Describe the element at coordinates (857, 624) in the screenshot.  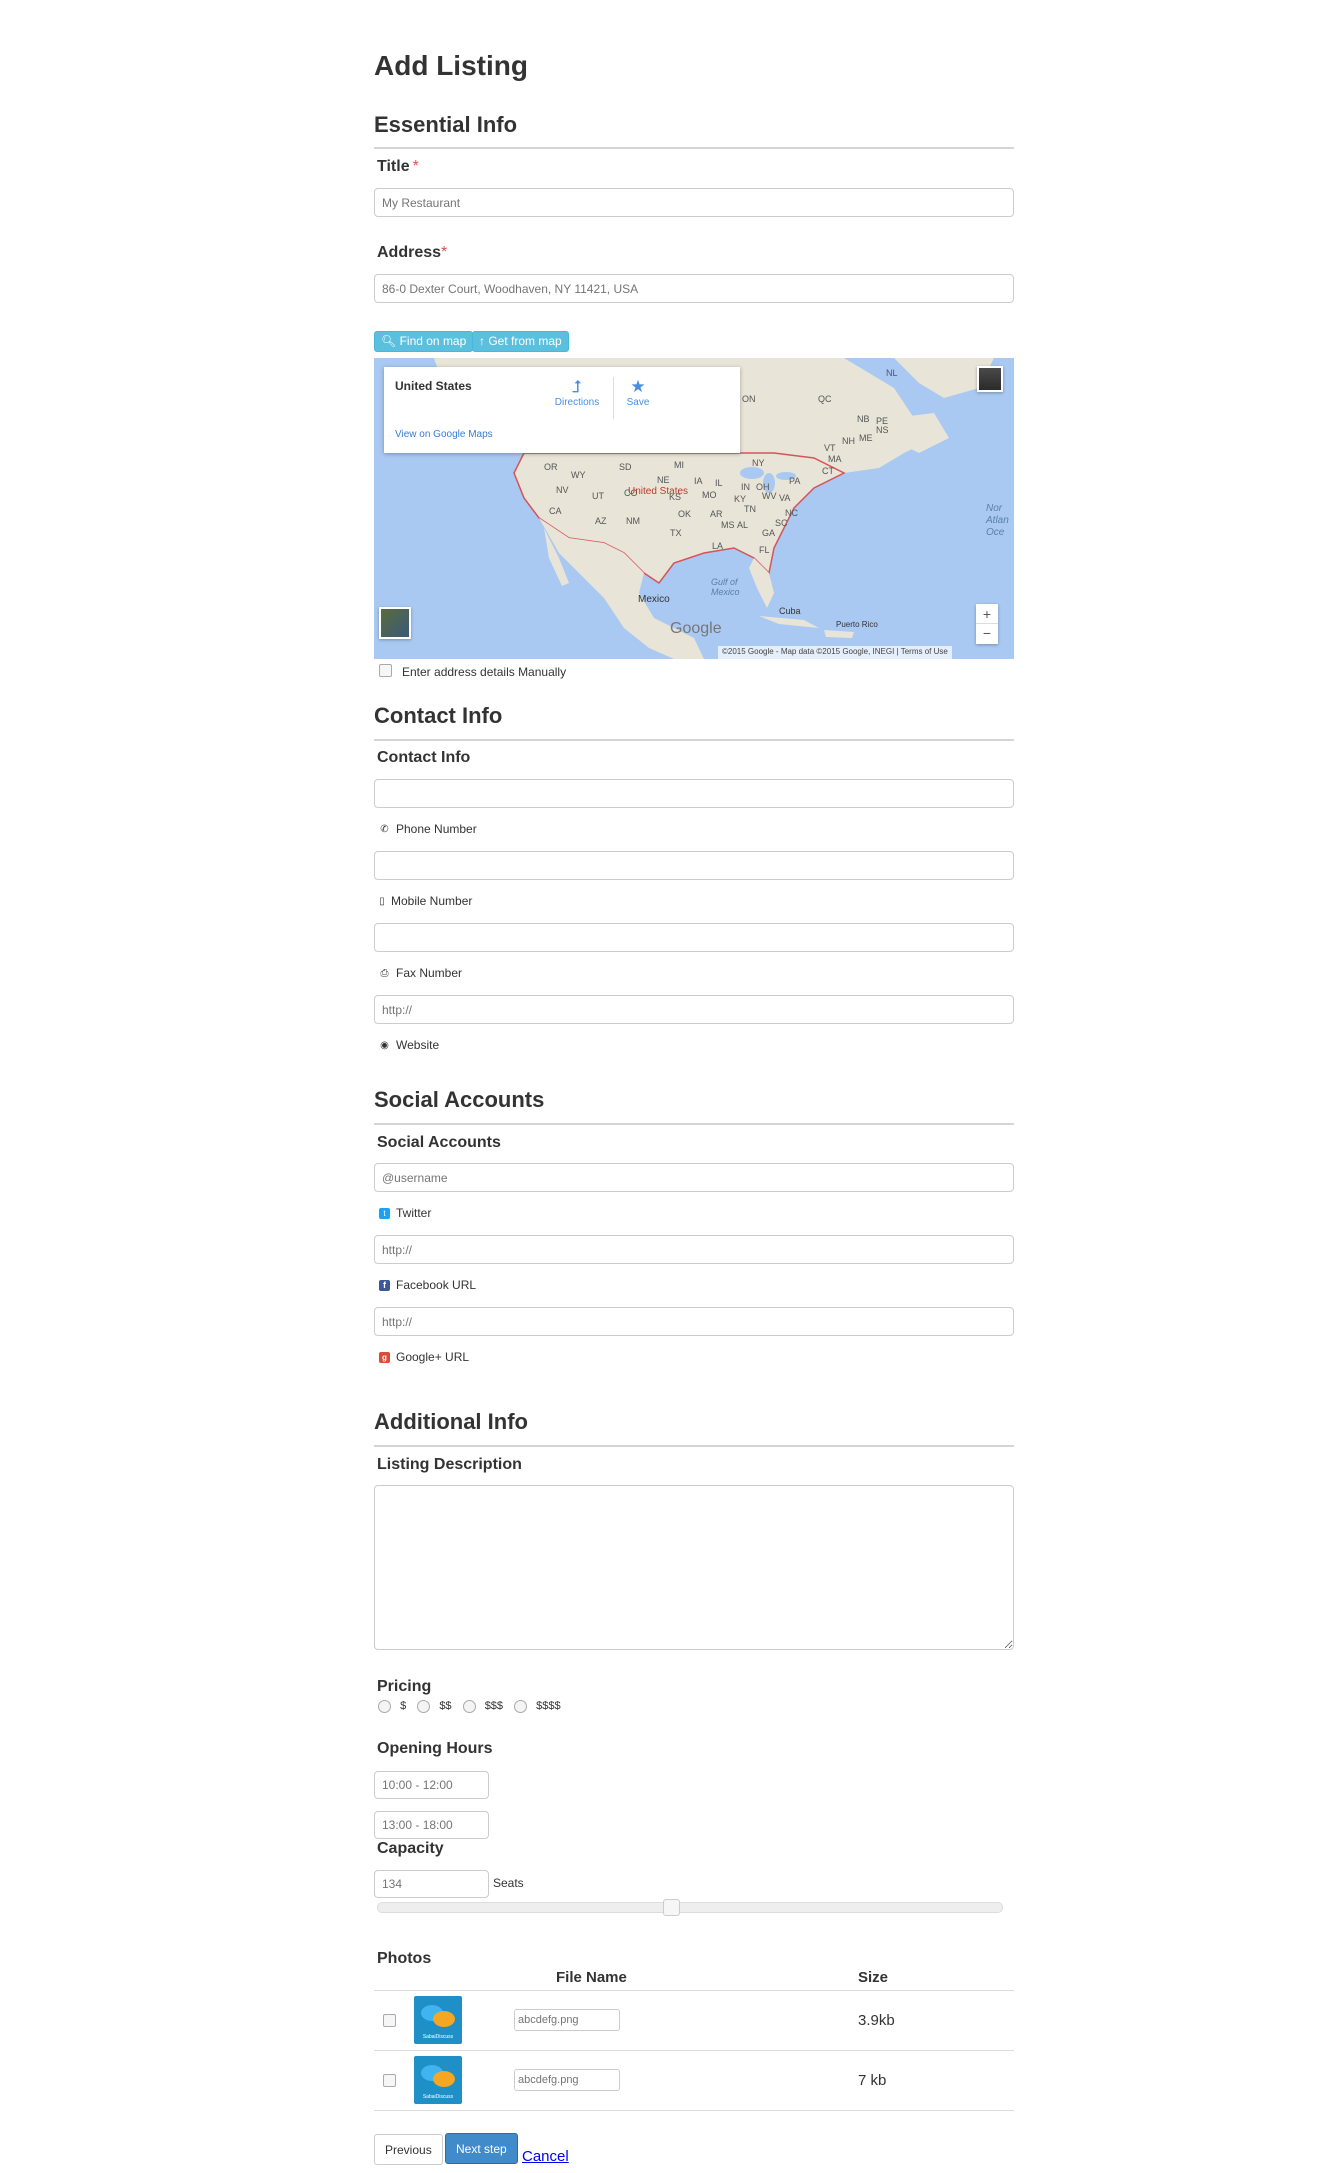
I see `map-pr-label: Puerto Rico` at that location.